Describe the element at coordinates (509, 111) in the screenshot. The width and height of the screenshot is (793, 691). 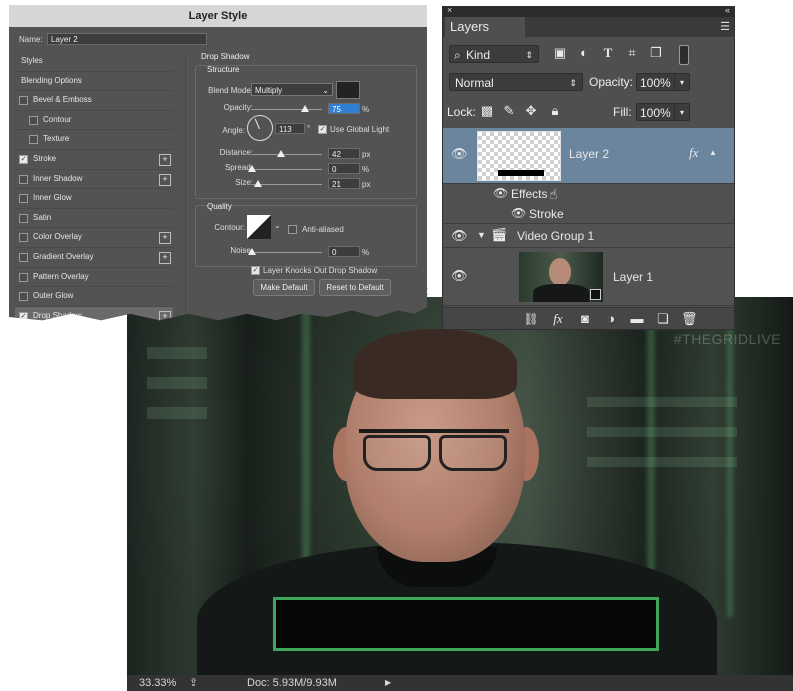
I see `lock-image-pixels-icon: ✎` at that location.